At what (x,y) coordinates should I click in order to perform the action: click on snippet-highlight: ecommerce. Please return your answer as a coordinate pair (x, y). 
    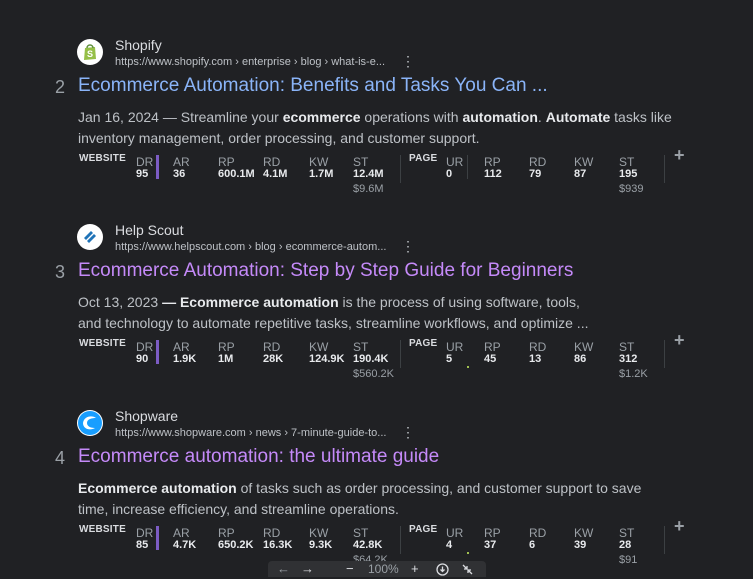
    Looking at the image, I should click on (321, 117).